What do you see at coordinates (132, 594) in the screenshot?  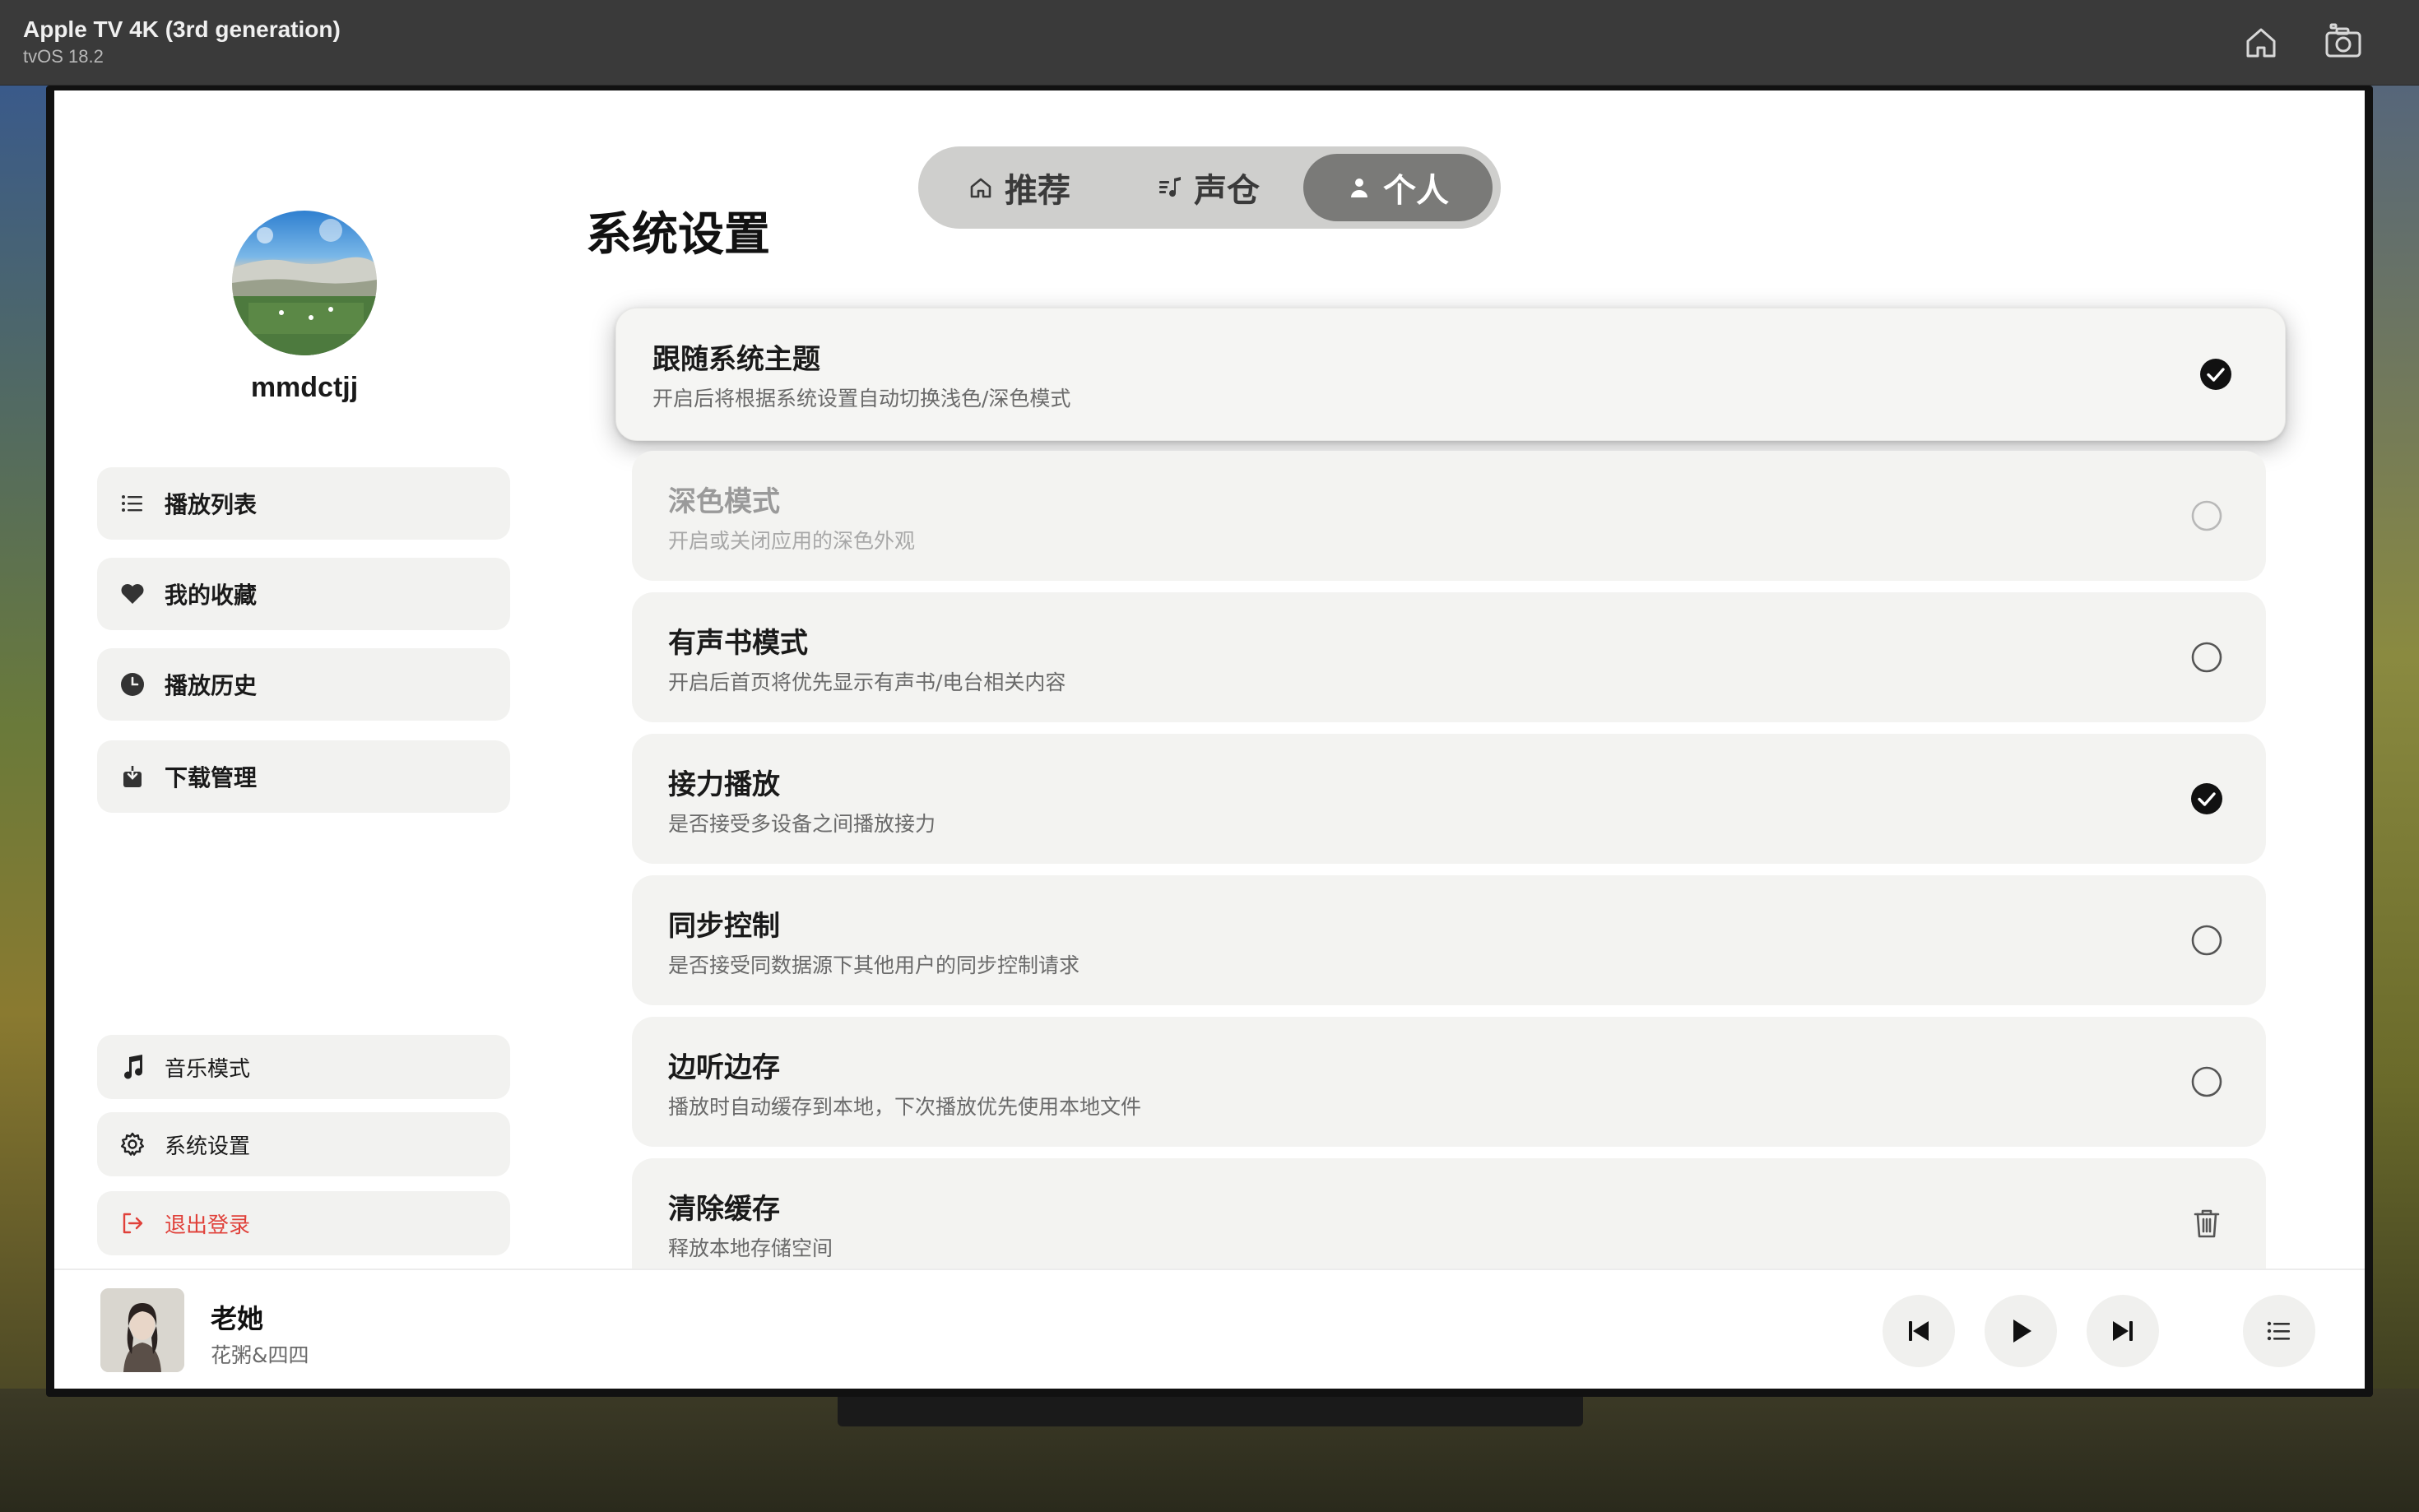 I see `heart-icon` at bounding box center [132, 594].